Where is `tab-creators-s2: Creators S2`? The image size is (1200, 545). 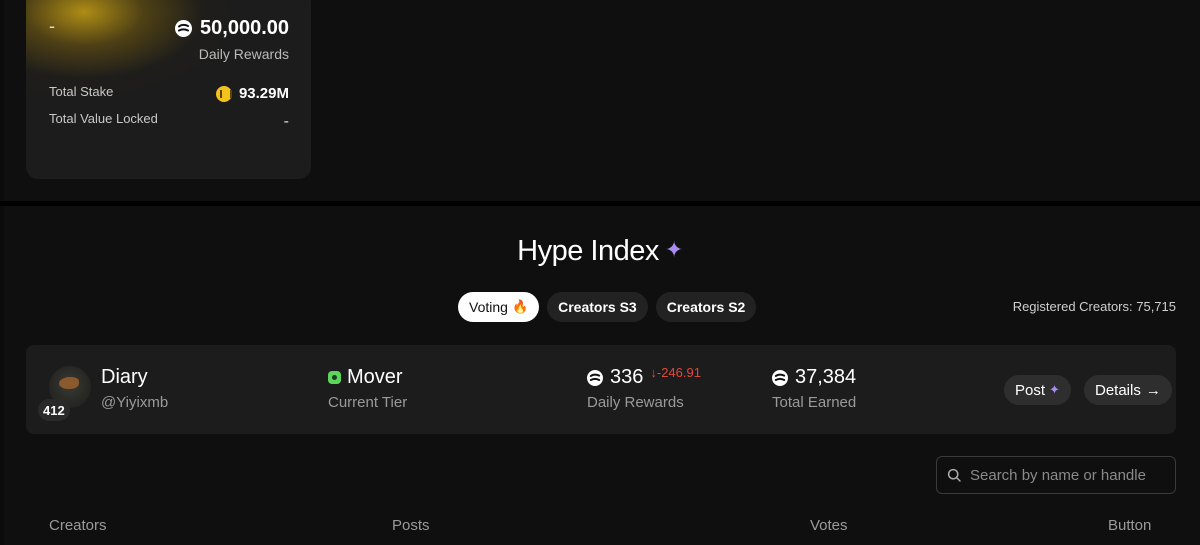 tab-creators-s2: Creators S2 is located at coordinates (706, 307).